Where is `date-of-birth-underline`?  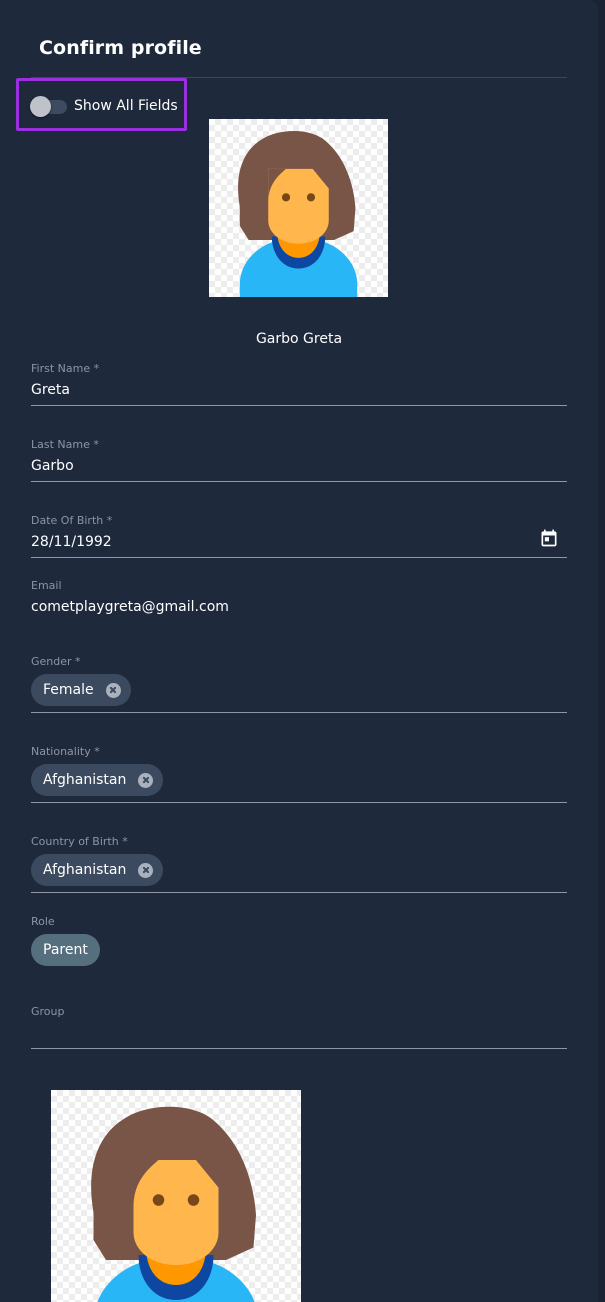 date-of-birth-underline is located at coordinates (299, 557).